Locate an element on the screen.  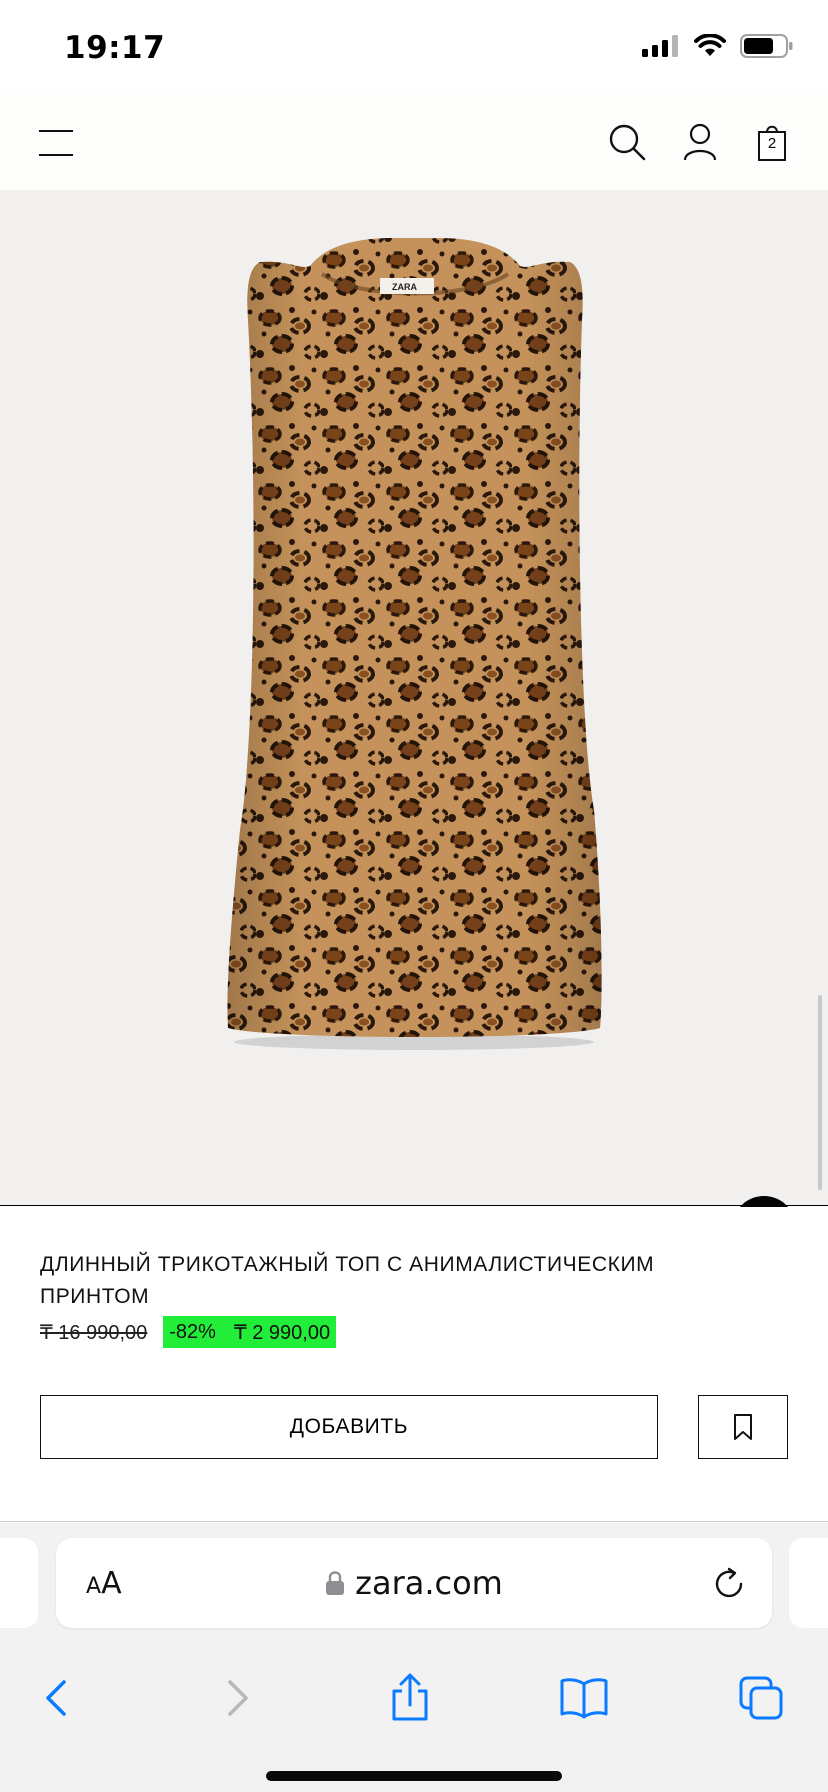
bag-icon: 2 is located at coordinates (772, 142).